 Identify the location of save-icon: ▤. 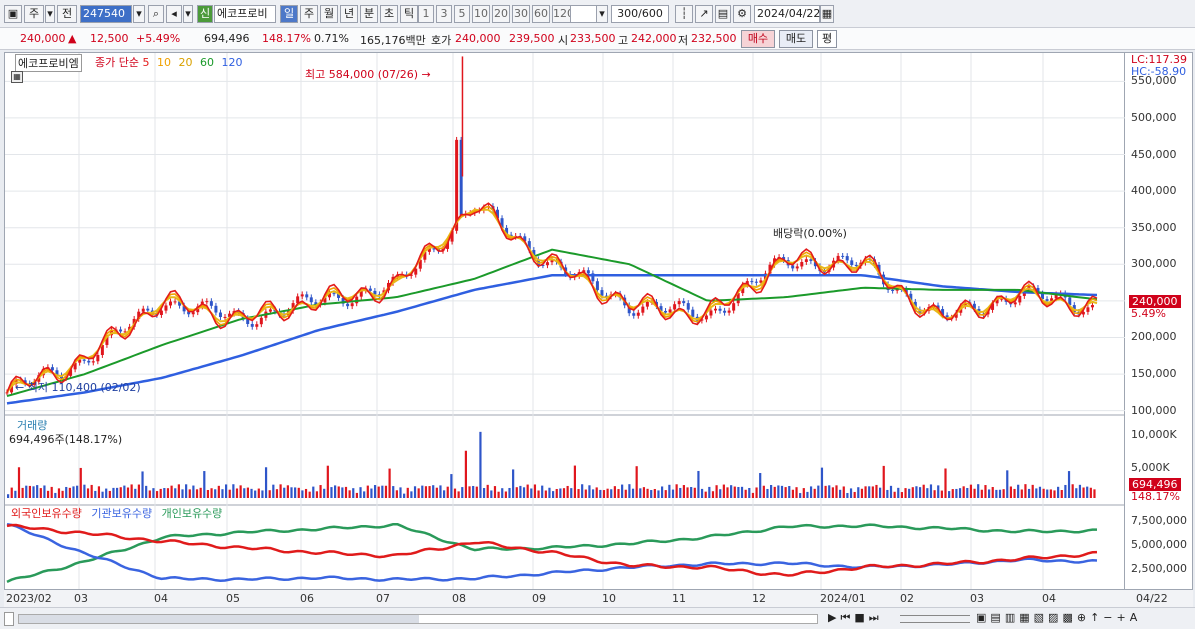
(723, 14).